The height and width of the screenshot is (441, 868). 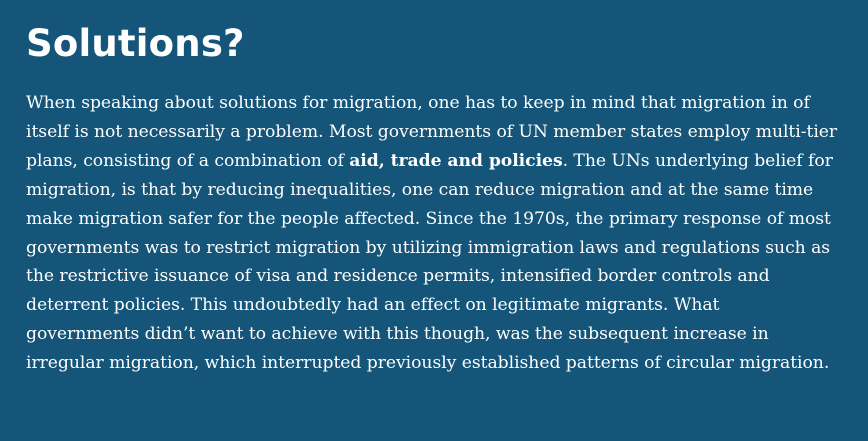 What do you see at coordinates (135, 43) in the screenshot?
I see `section-title: Solutions?` at bounding box center [135, 43].